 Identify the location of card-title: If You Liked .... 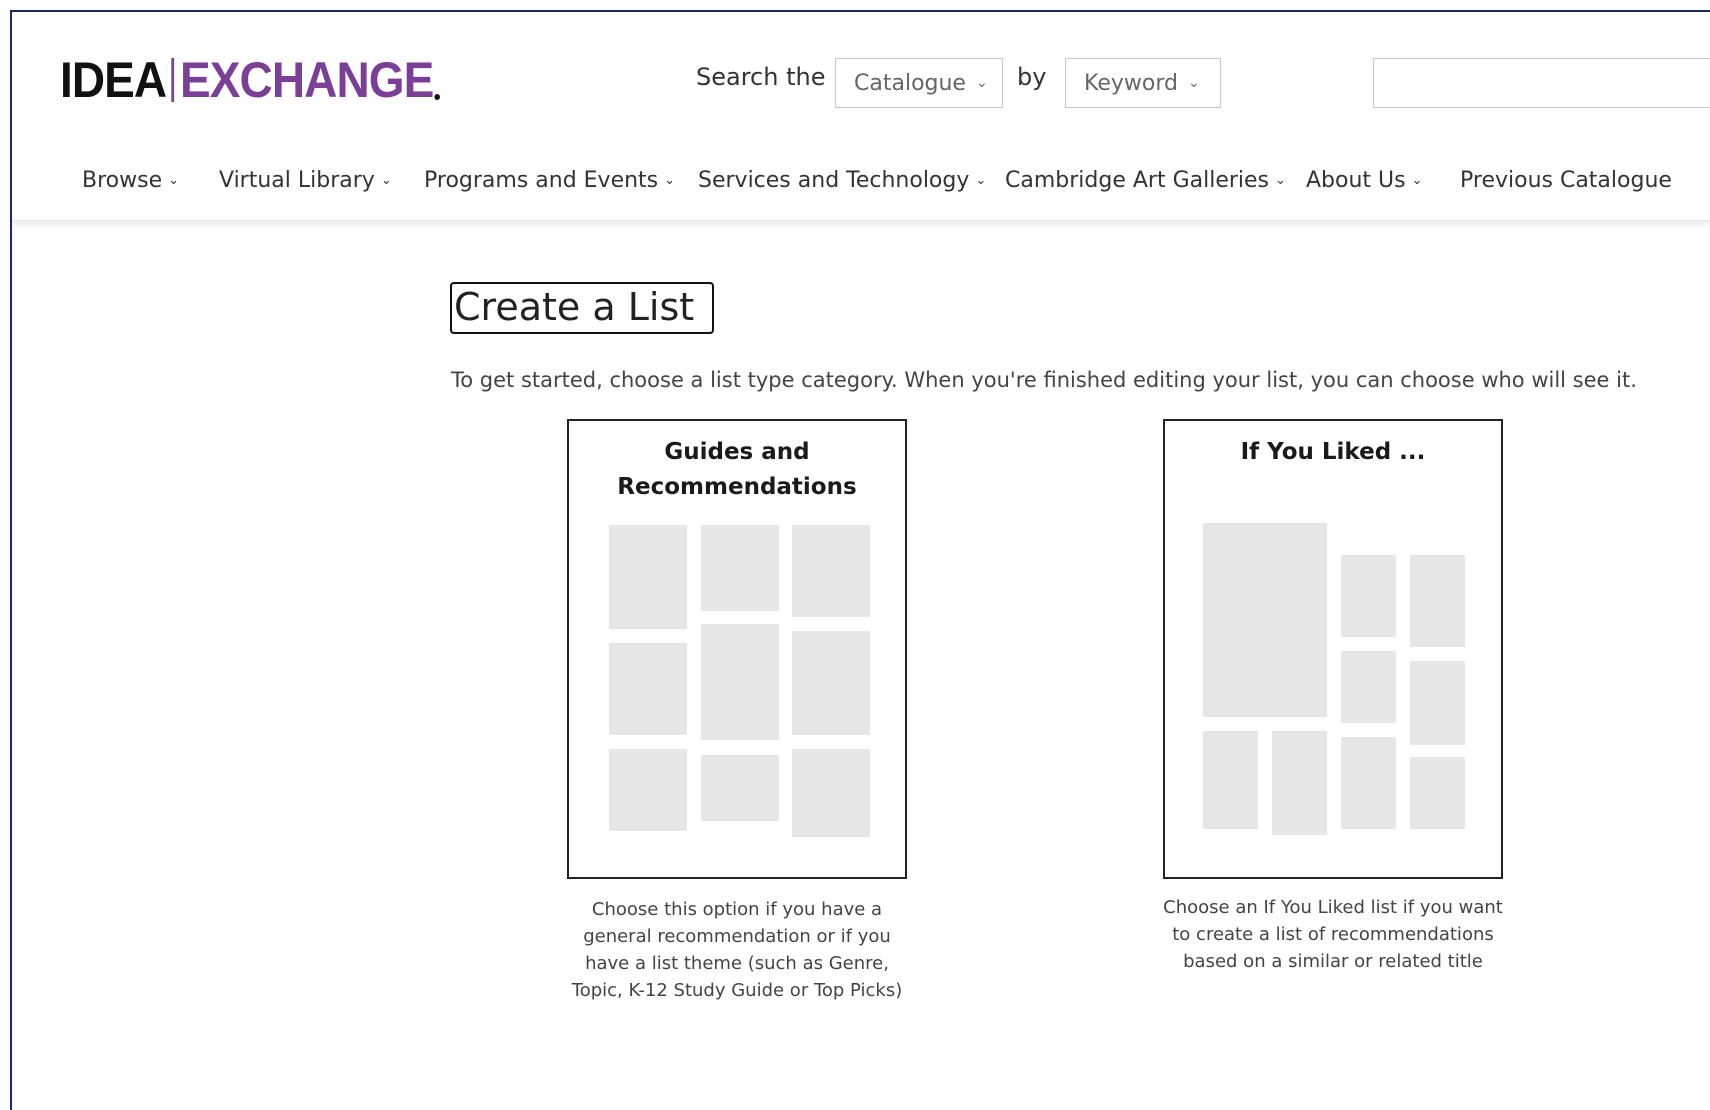
(1333, 452).